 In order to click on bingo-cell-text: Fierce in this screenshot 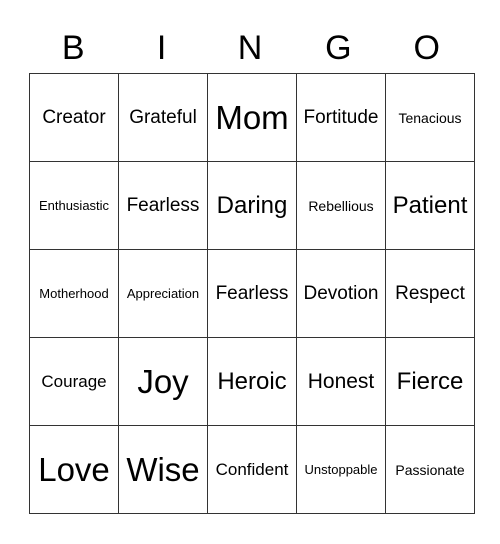, I will do `click(430, 381)`.